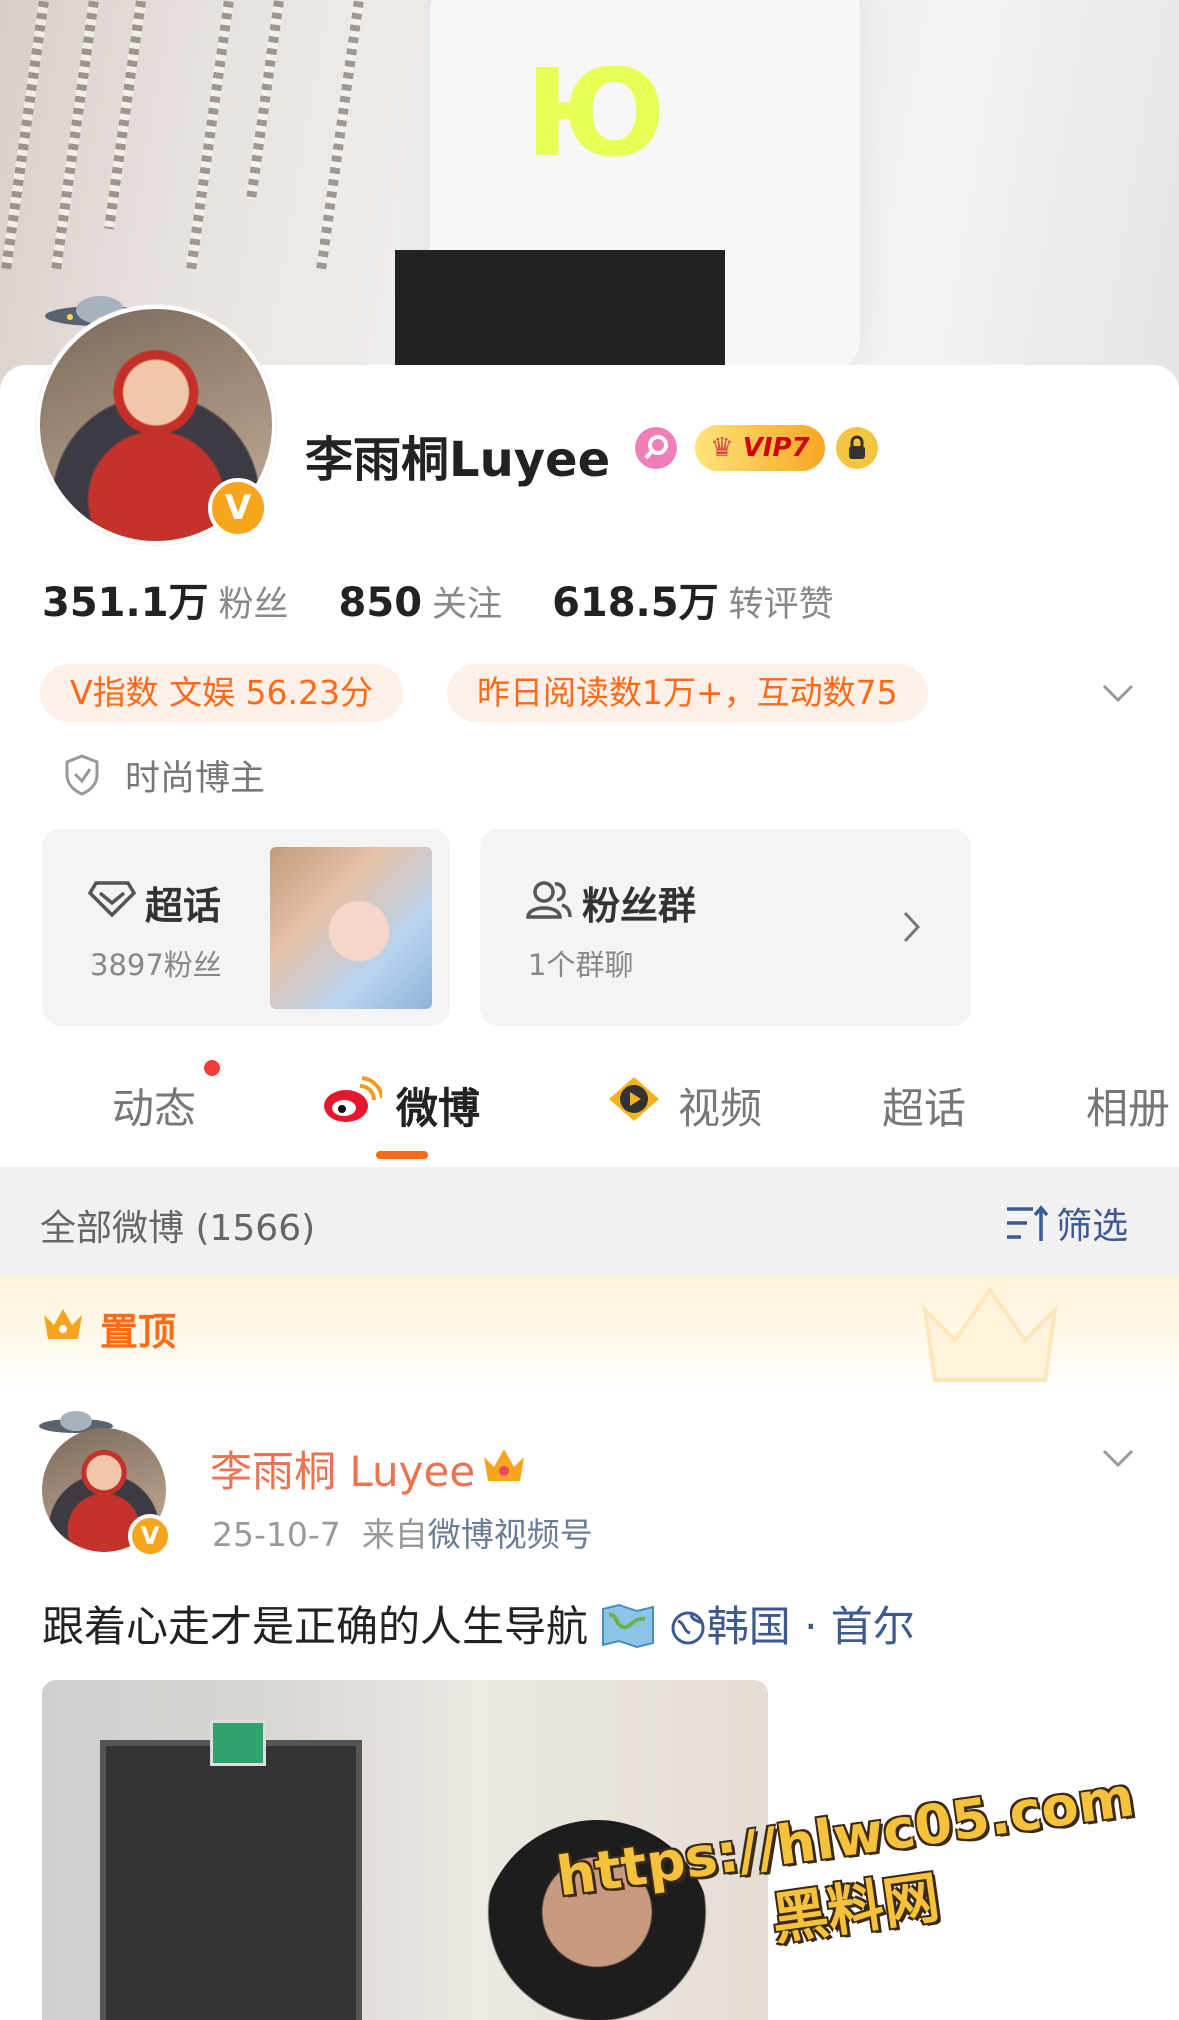 The width and height of the screenshot is (1179, 2020). What do you see at coordinates (112, 899) in the screenshot?
I see `diamond-icon` at bounding box center [112, 899].